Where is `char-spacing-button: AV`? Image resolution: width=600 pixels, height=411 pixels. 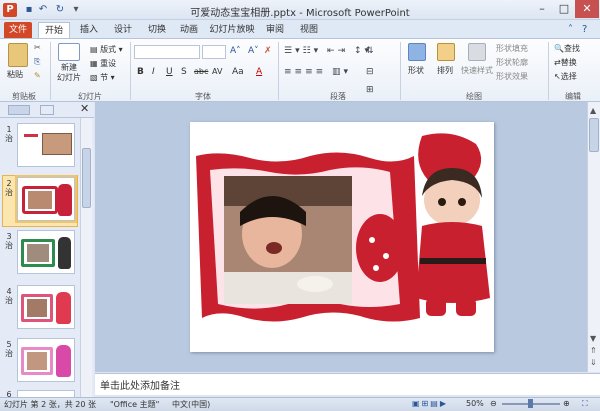 char-spacing-button: AV is located at coordinates (217, 71).